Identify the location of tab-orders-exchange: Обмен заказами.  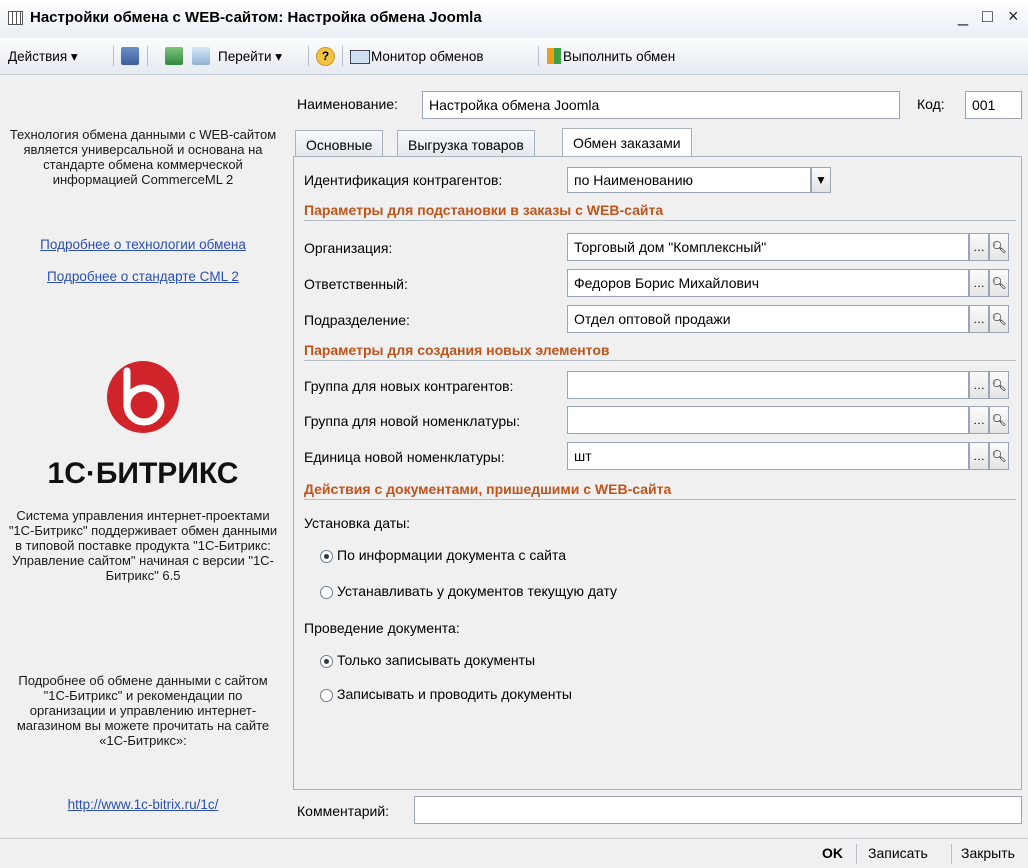
(627, 142).